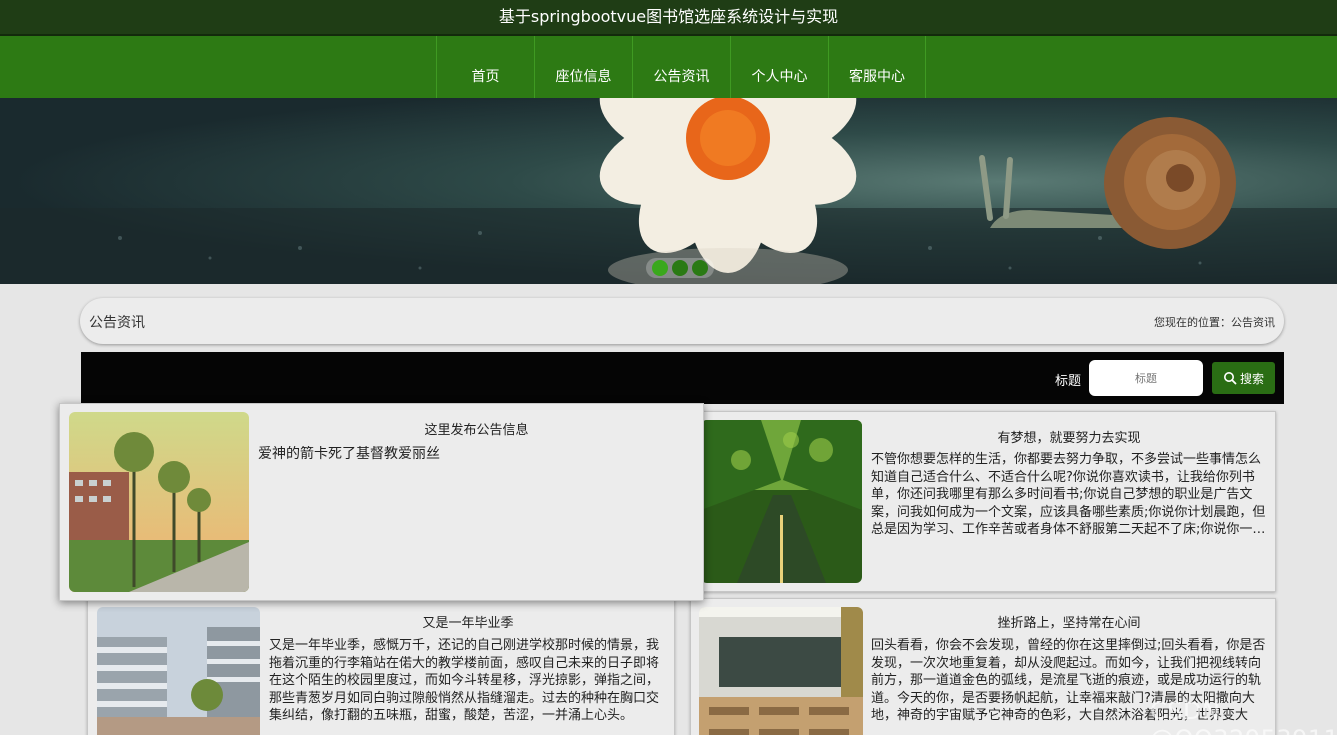 Image resolution: width=1337 pixels, height=735 pixels. I want to click on current-location: 您现在的位置：公告资讯, so click(1214, 322).